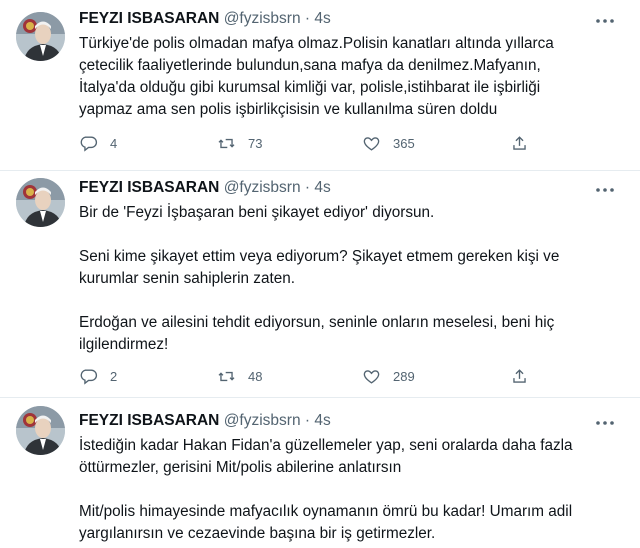  What do you see at coordinates (255, 143) in the screenshot?
I see `retweet-count: 73` at bounding box center [255, 143].